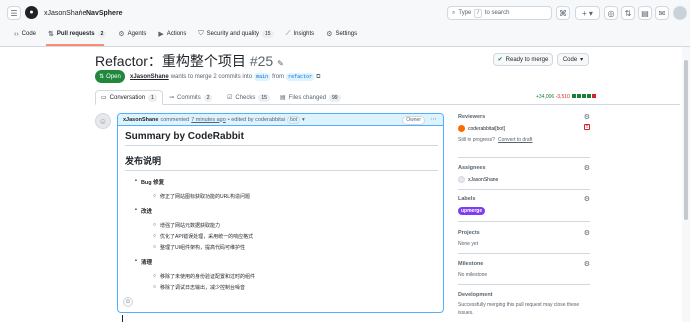 The image size is (690, 322). What do you see at coordinates (472, 211) in the screenshot?
I see `label-badge: upmerge` at bounding box center [472, 211].